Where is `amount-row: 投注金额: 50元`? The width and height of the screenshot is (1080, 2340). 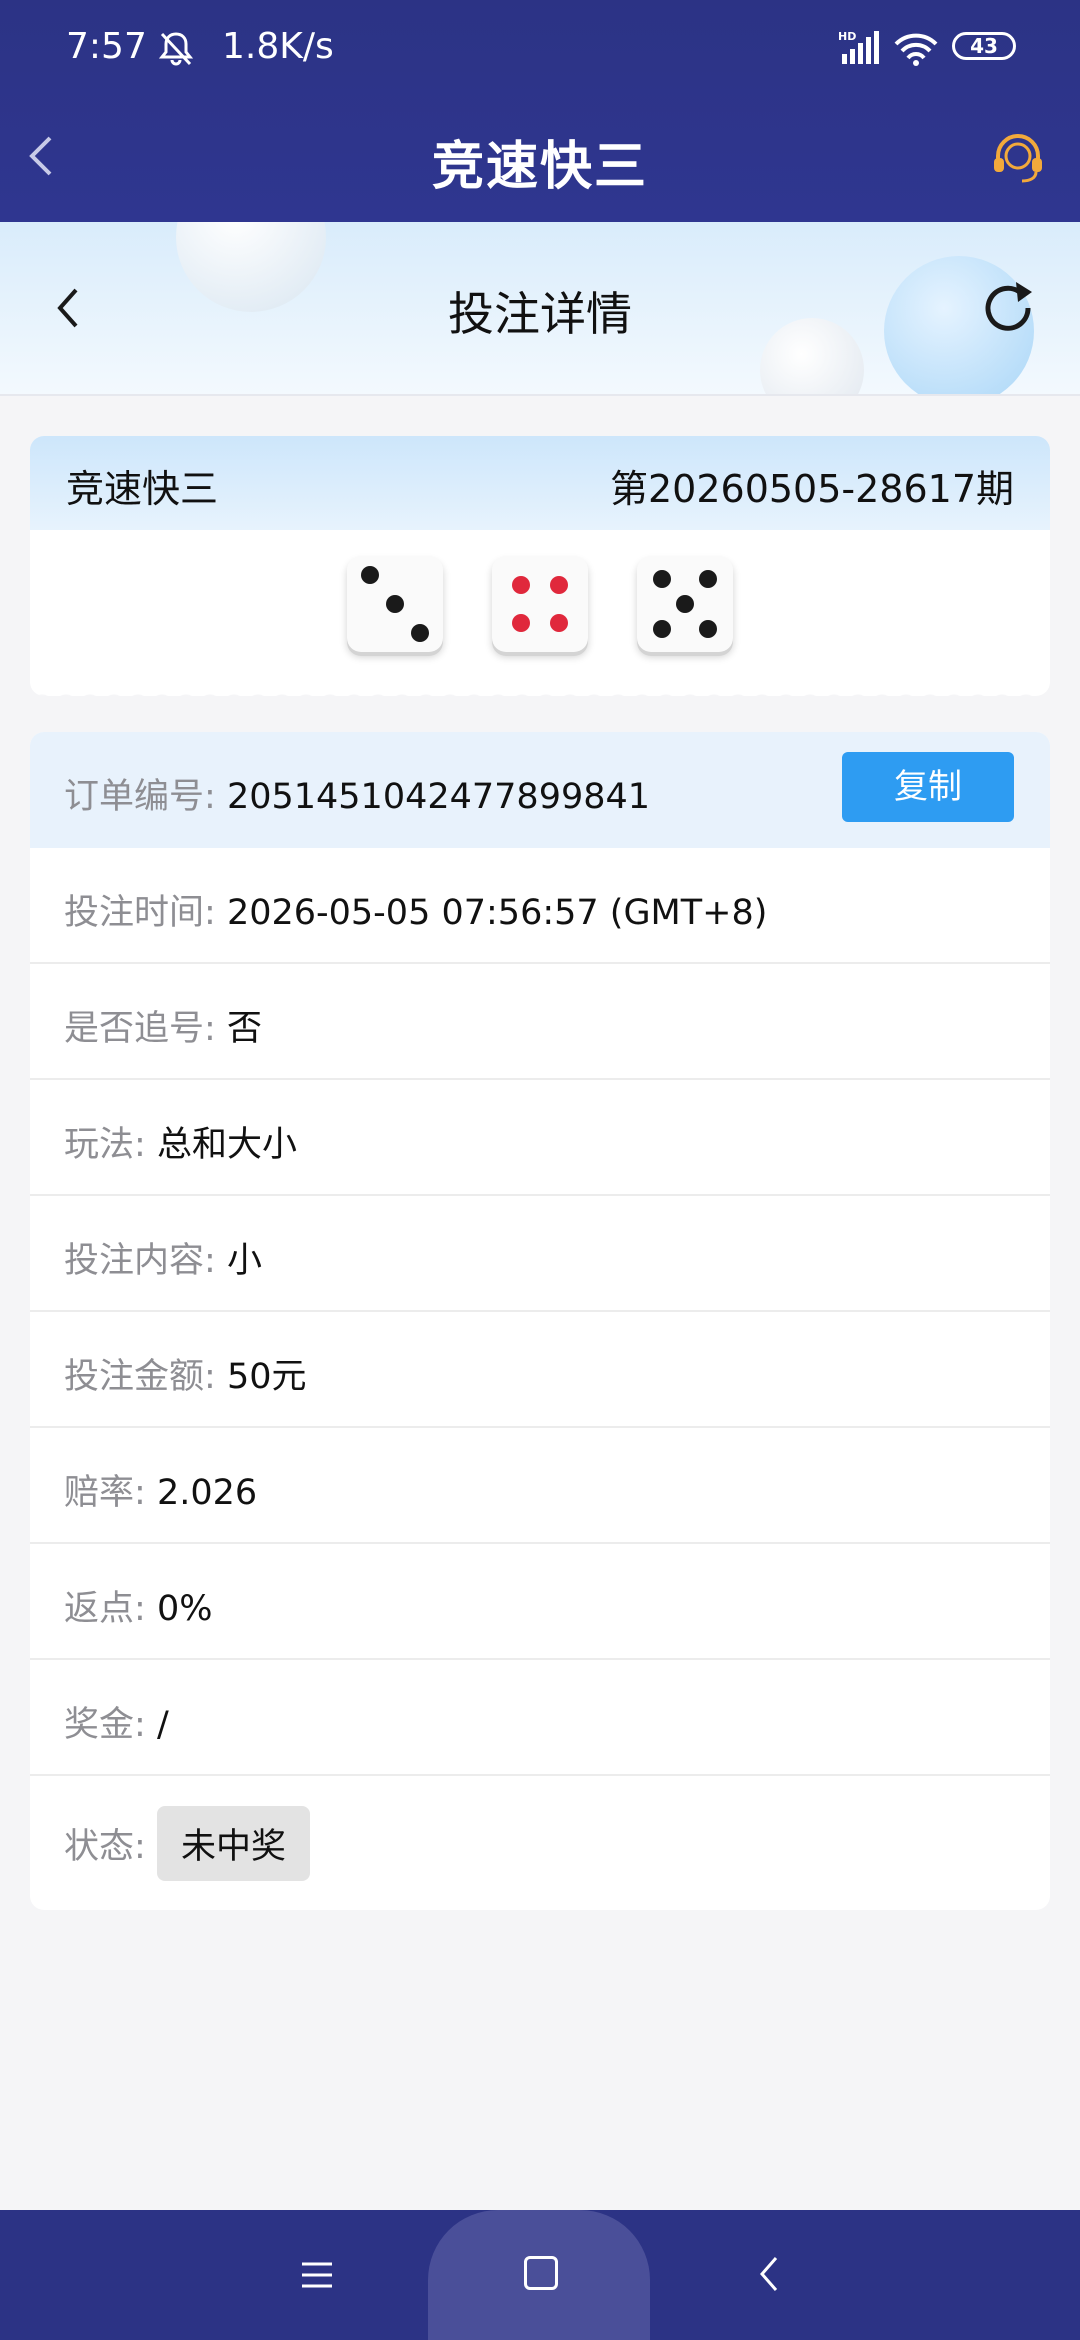 amount-row: 投注金额: 50元 is located at coordinates (540, 1370).